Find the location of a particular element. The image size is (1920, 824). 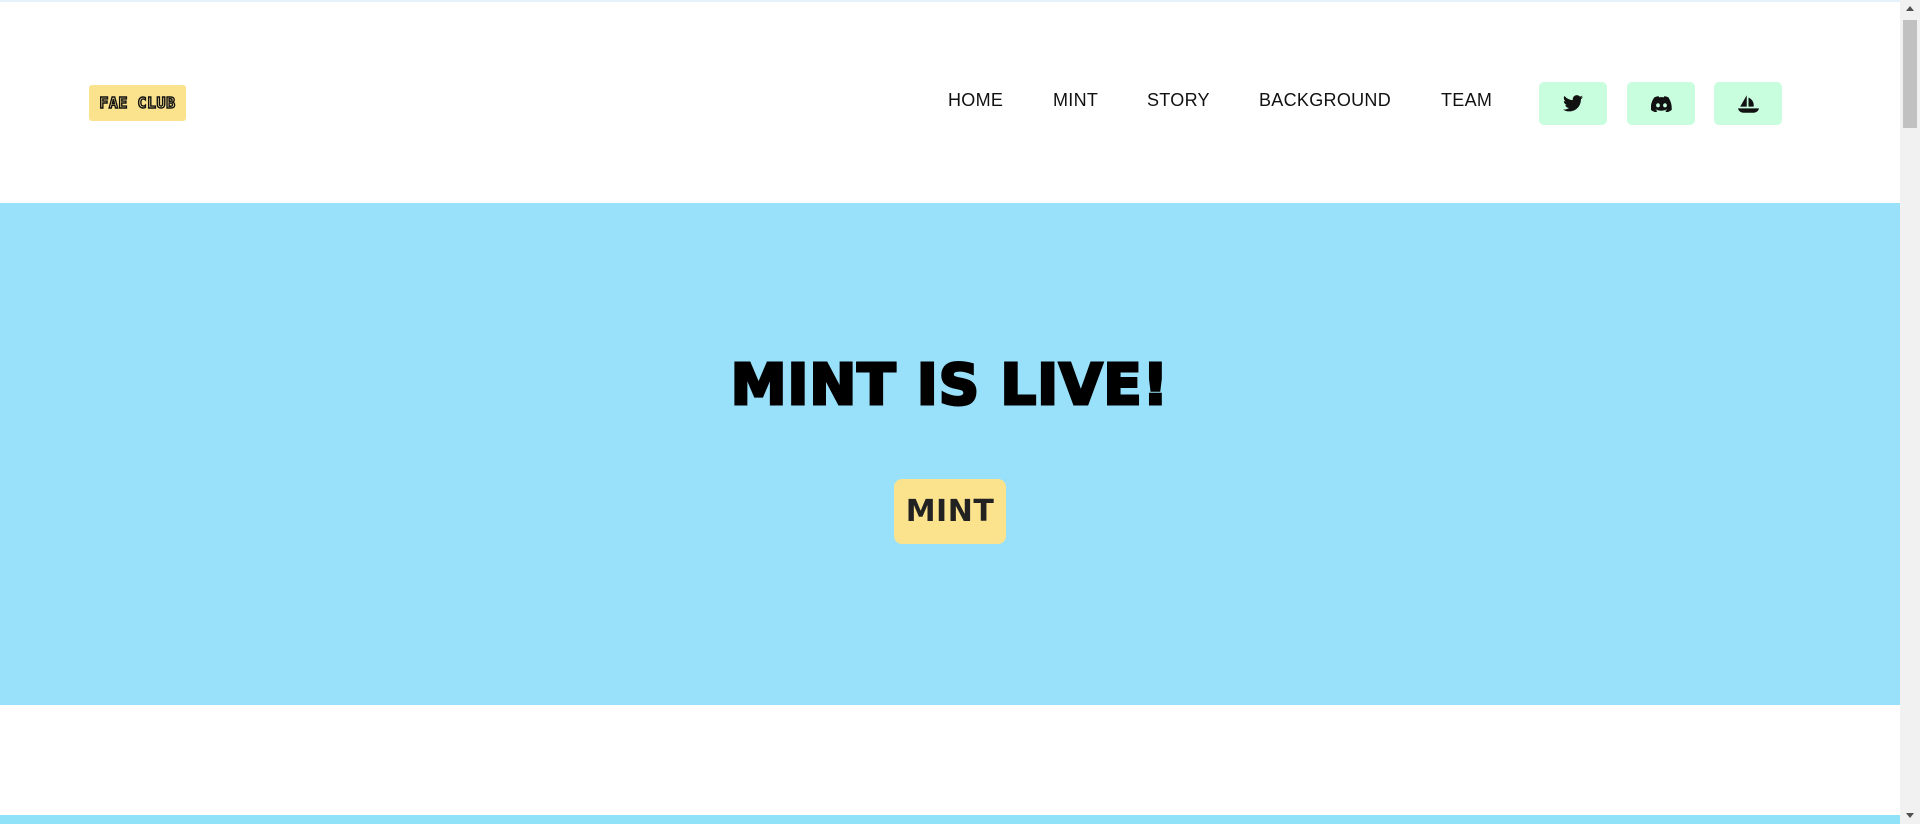

nav-home: HOME is located at coordinates (975, 100).